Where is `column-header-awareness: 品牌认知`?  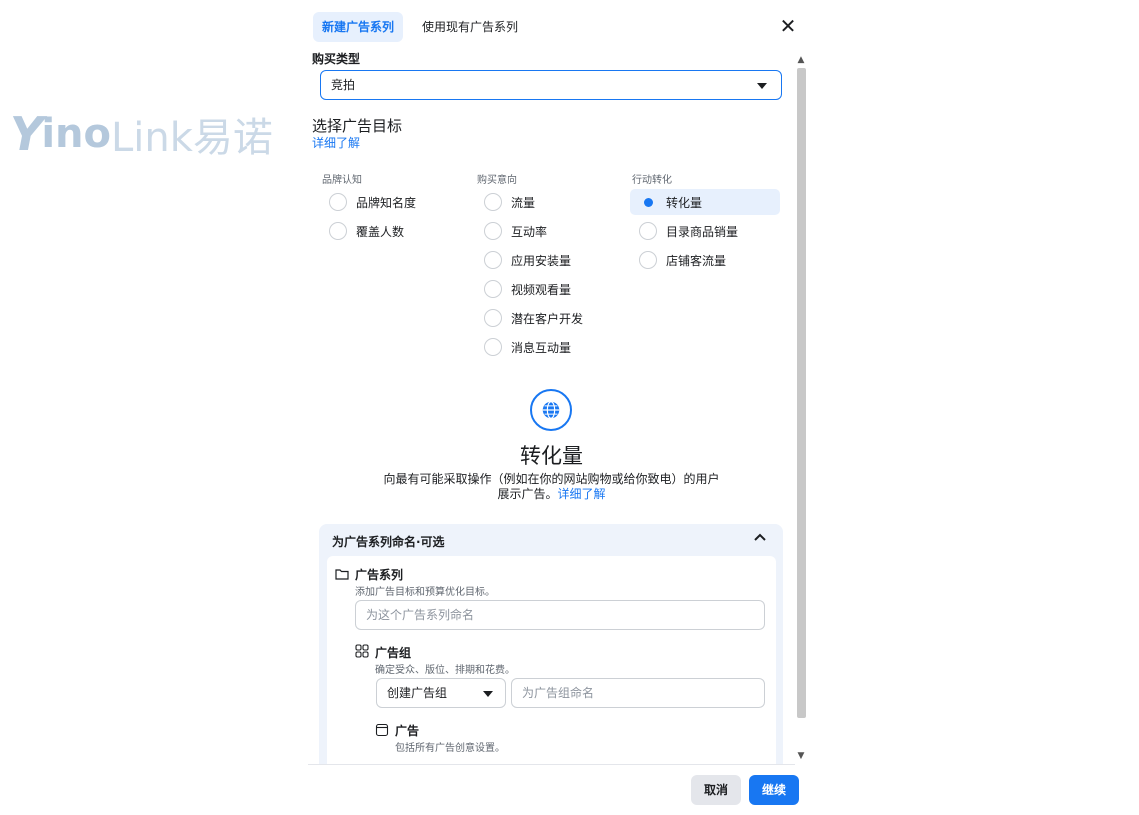
column-header-awareness: 品牌认知 is located at coordinates (342, 180).